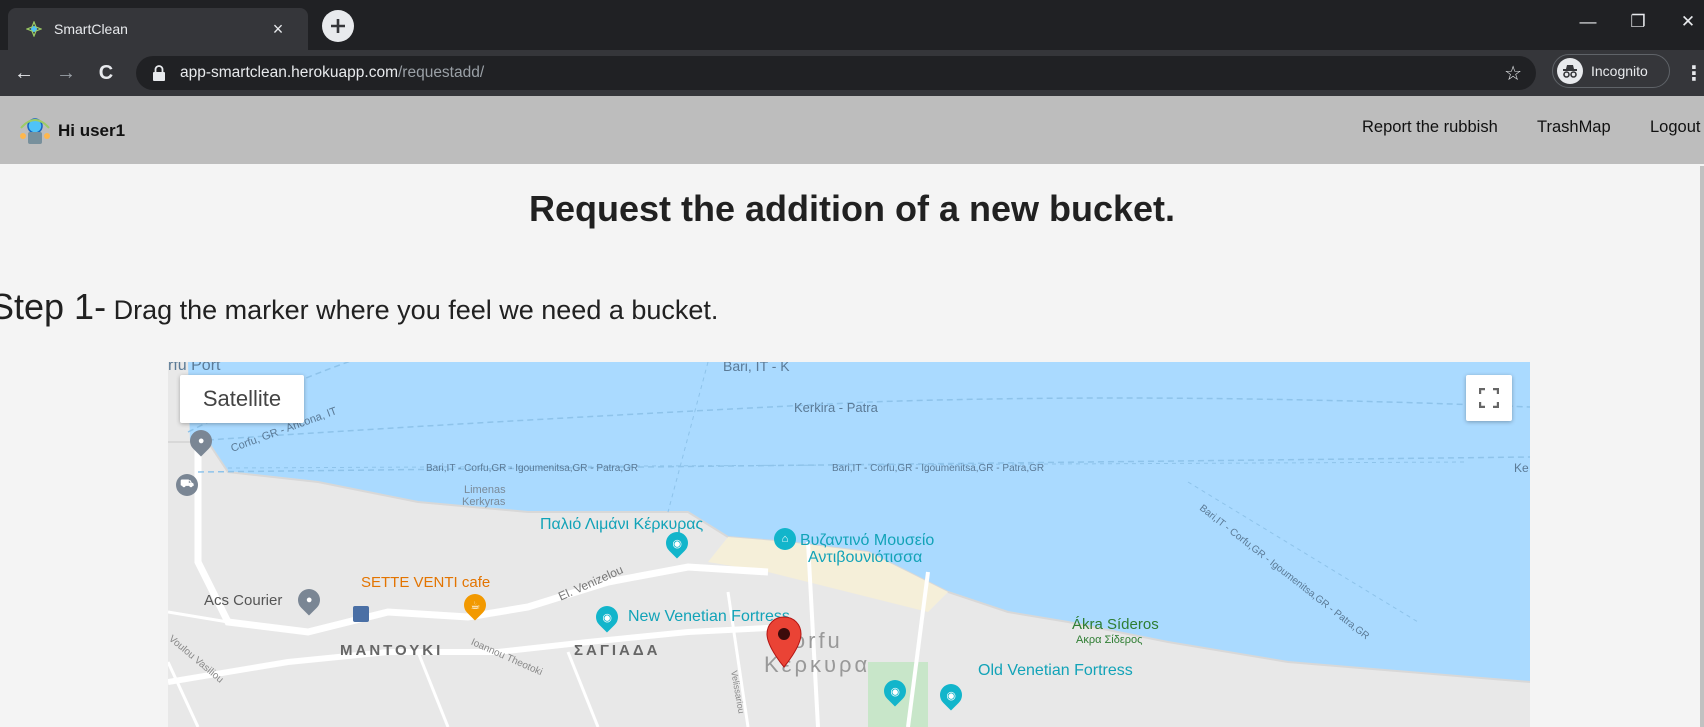  I want to click on fullscreen-button, so click(1489, 398).